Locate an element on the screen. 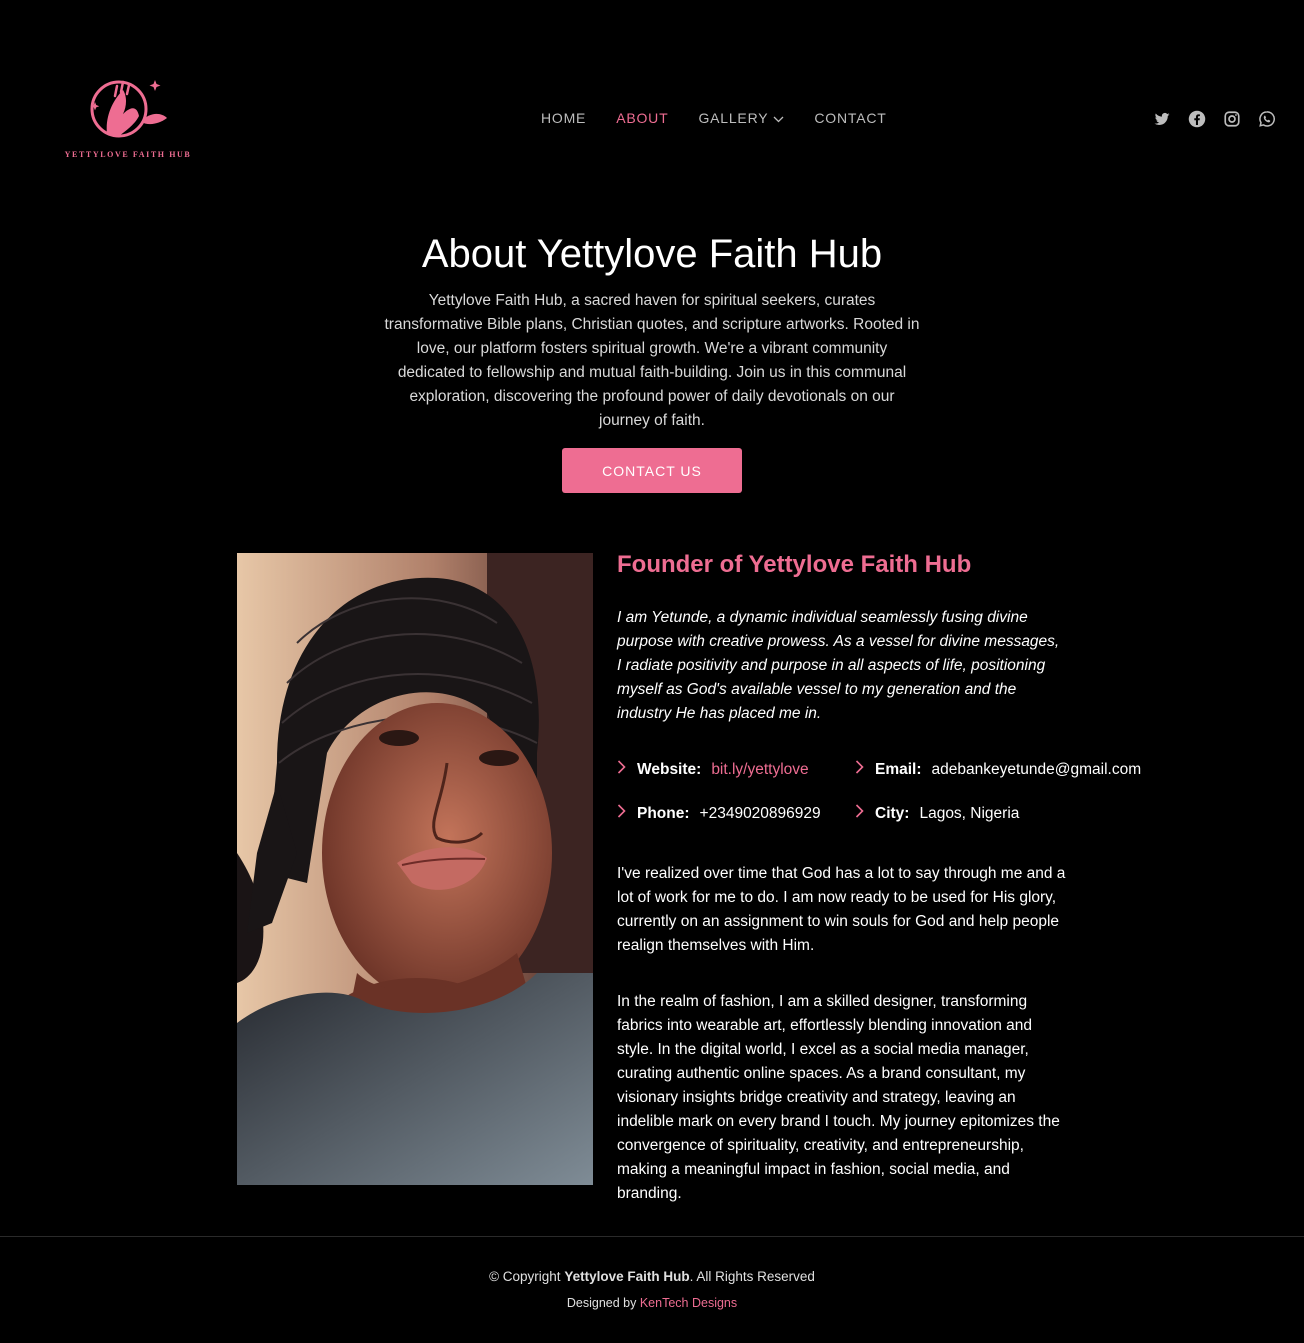 This screenshot has height=1343, width=1304. city-label: City: is located at coordinates (892, 813).